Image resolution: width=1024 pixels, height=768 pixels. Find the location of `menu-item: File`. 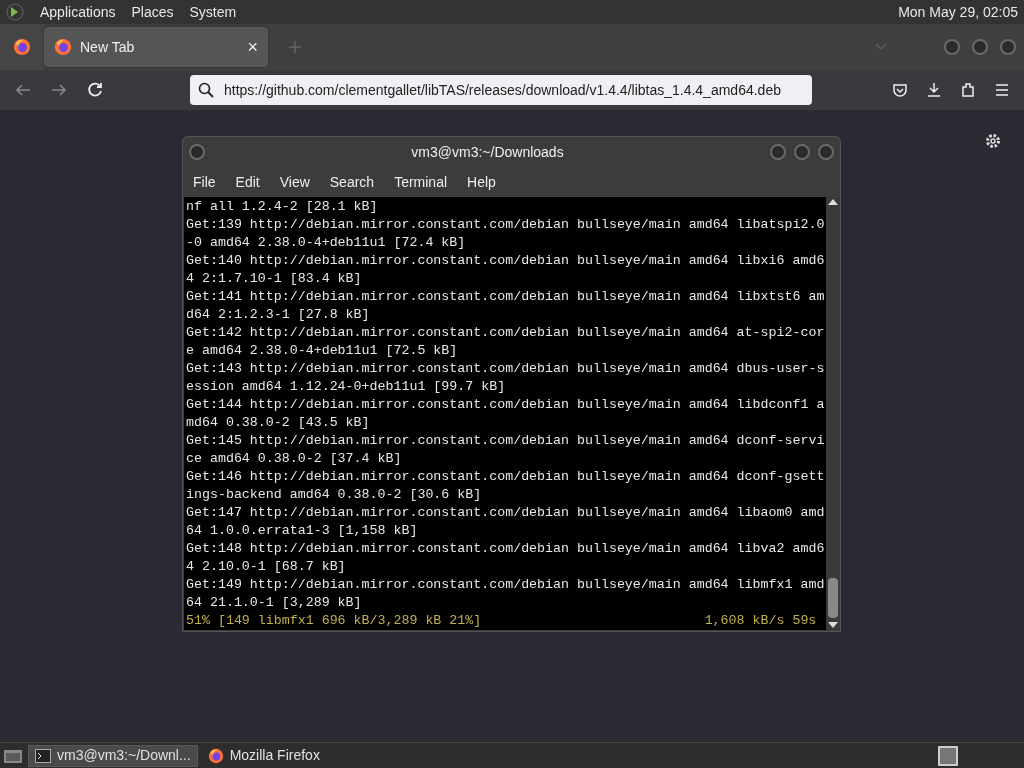

menu-item: File is located at coordinates (204, 182).